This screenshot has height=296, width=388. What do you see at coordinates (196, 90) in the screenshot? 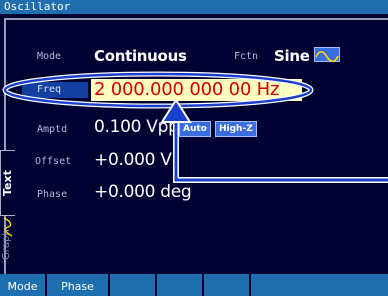
I see `freq-input: 2 000.000 000 00 Hz` at bounding box center [196, 90].